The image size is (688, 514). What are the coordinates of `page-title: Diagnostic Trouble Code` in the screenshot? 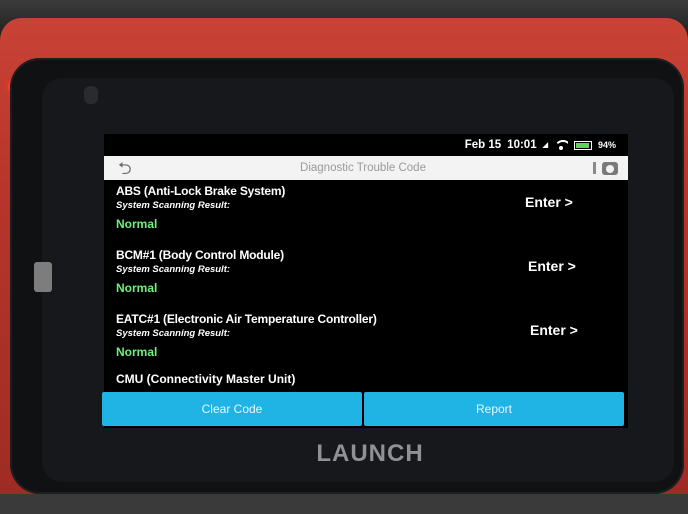 It's located at (363, 168).